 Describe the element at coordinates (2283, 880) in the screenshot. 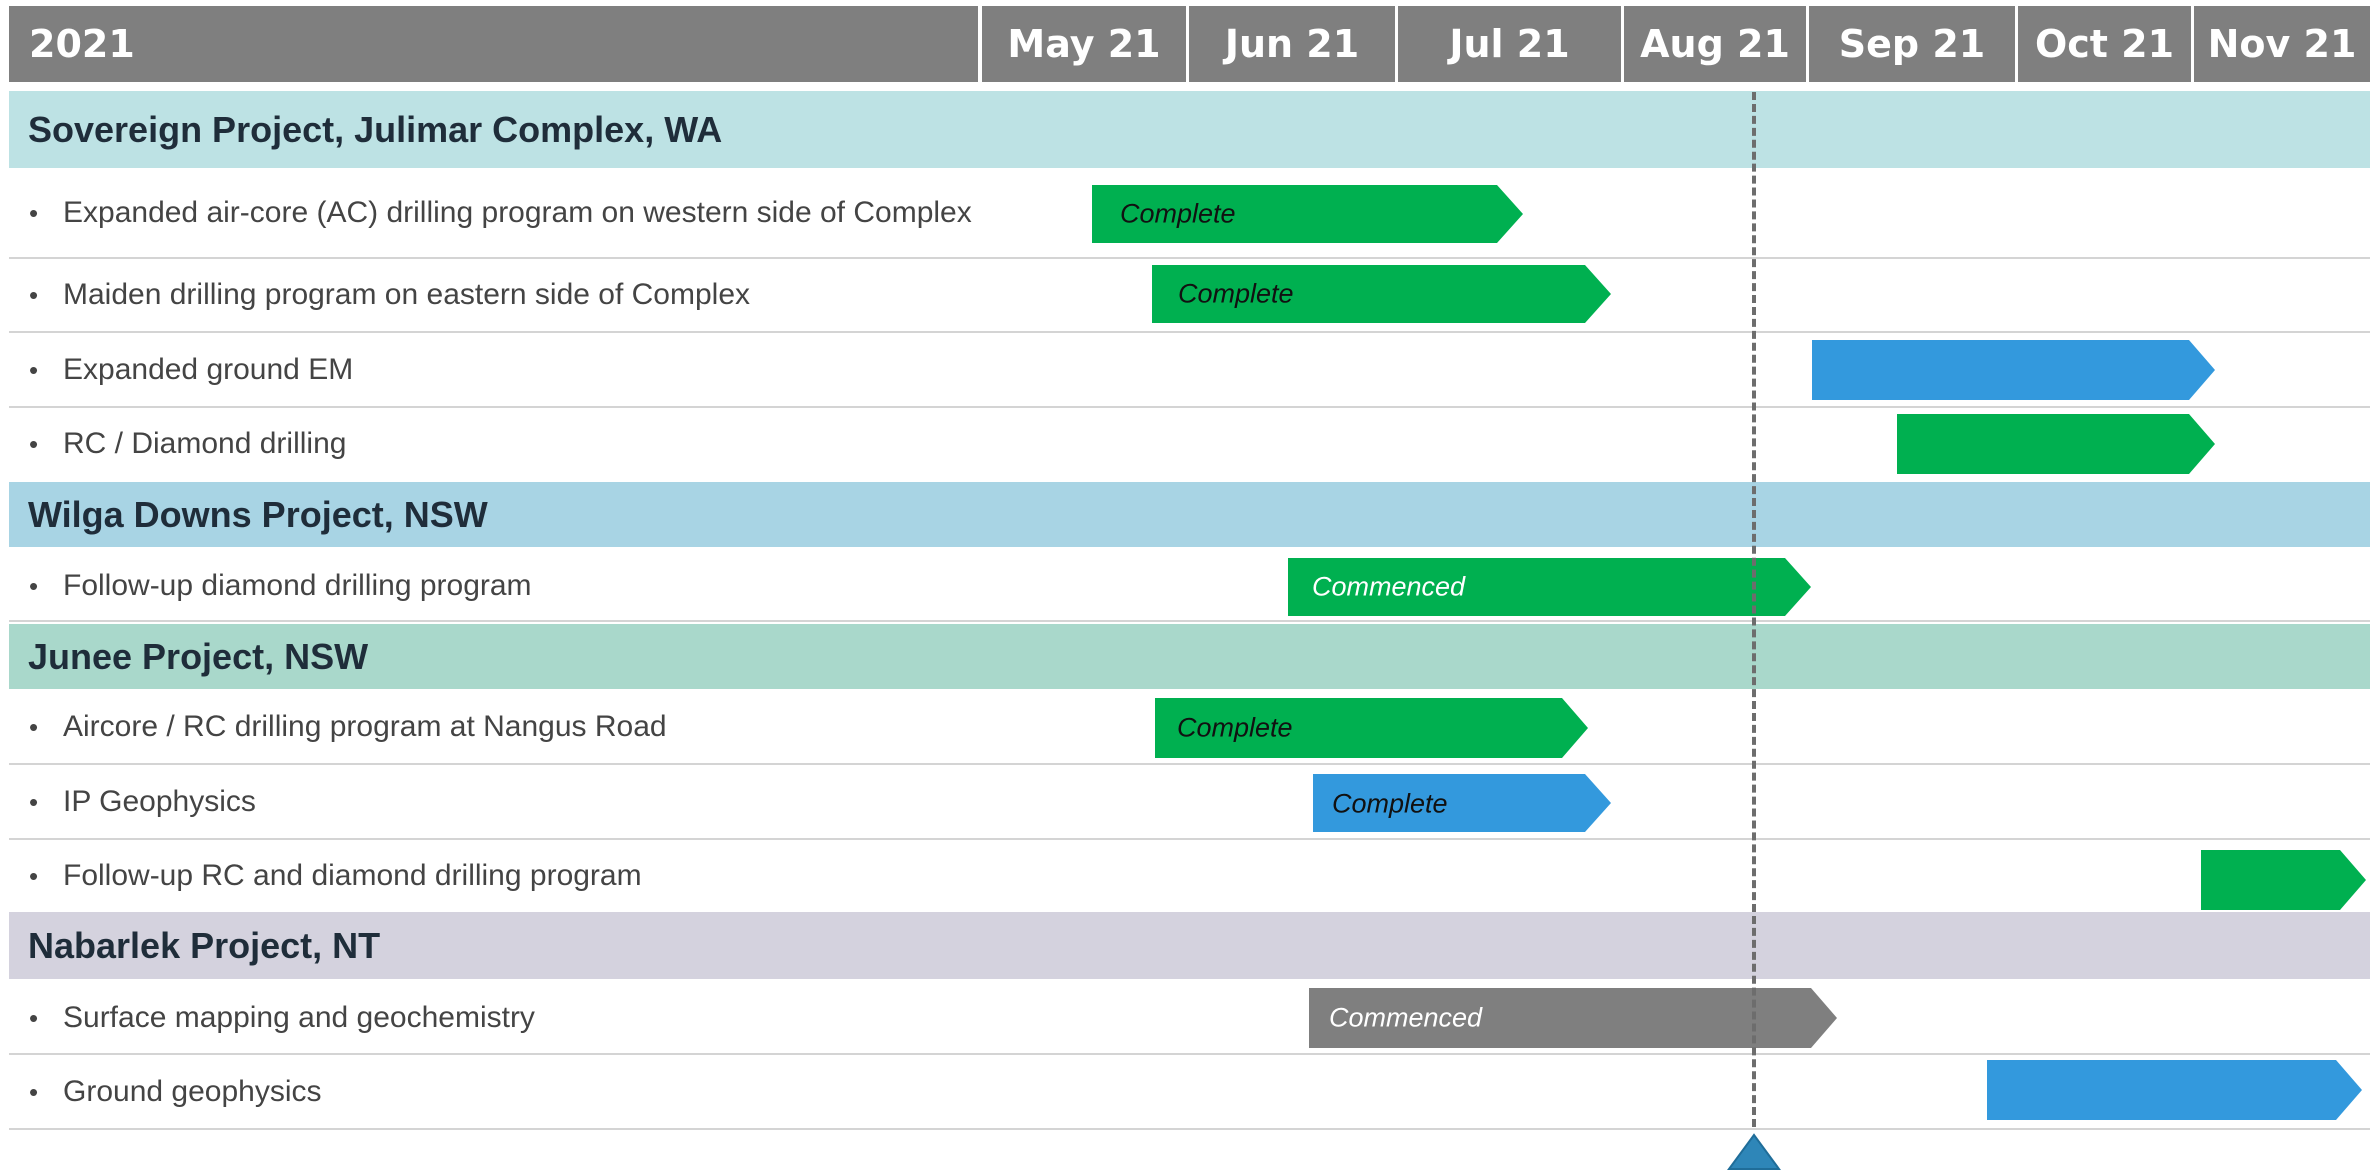

I see `gantt-bar-junee-followup` at that location.